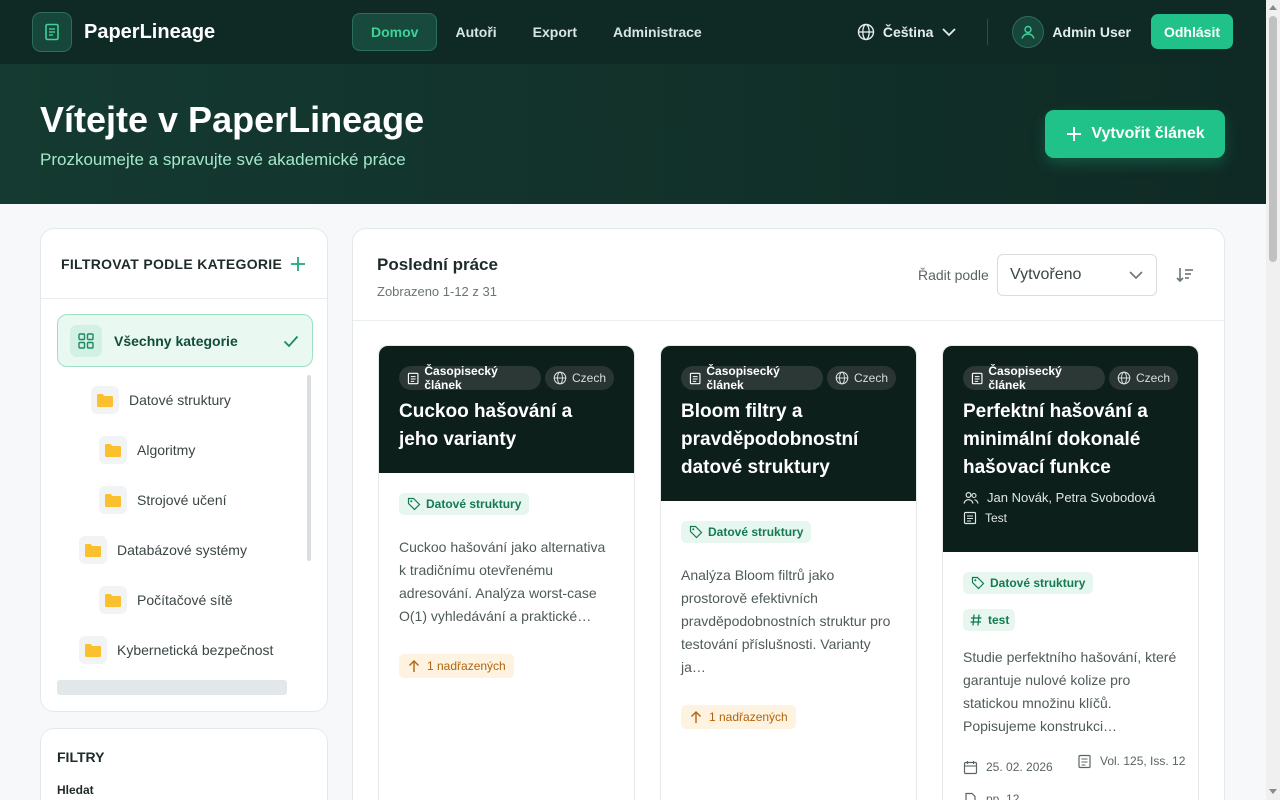  Describe the element at coordinates (309, 468) in the screenshot. I see `category-scrollbar` at that location.